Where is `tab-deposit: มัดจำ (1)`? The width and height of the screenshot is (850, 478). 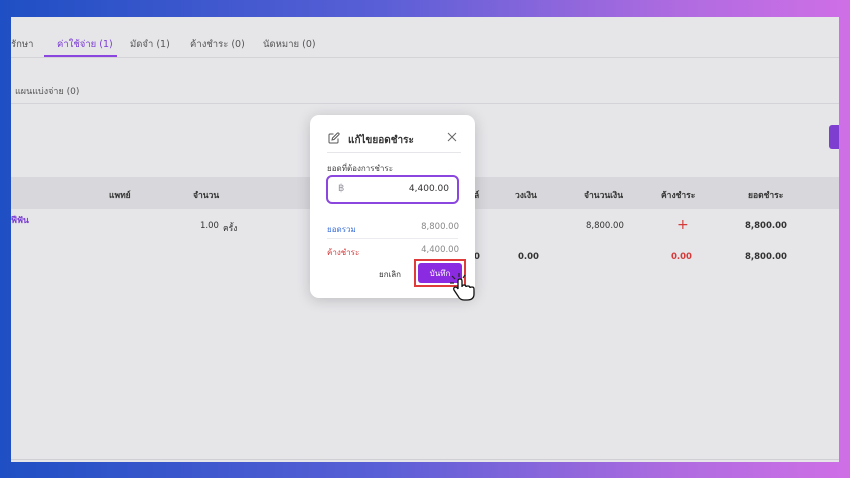 tab-deposit: มัดจำ (1) is located at coordinates (150, 44).